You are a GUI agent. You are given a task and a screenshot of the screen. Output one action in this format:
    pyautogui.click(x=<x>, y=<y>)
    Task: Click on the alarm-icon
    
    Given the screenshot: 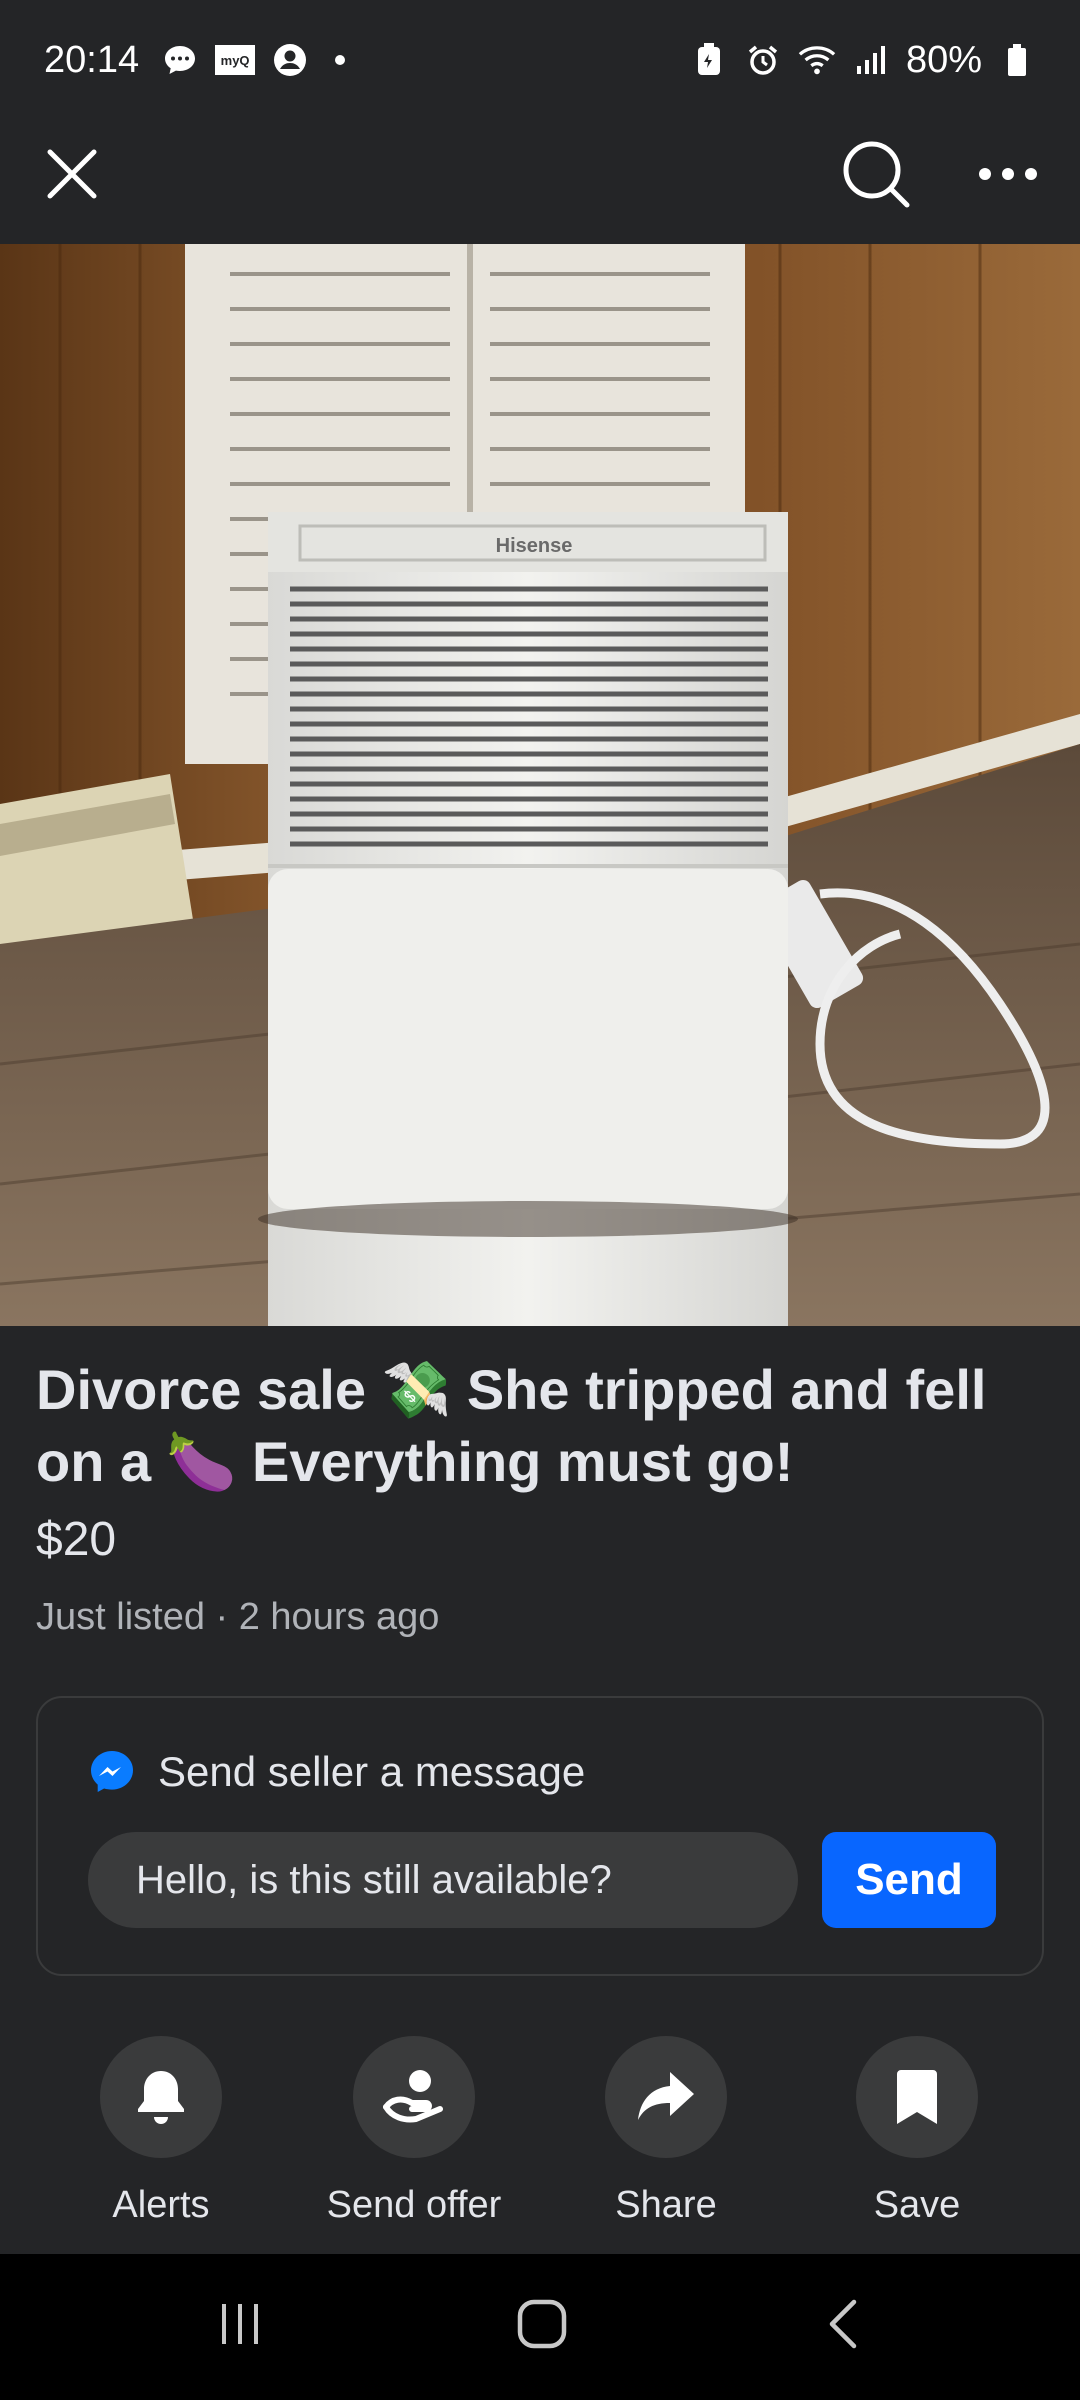 What is the action you would take?
    pyautogui.click(x=763, y=60)
    